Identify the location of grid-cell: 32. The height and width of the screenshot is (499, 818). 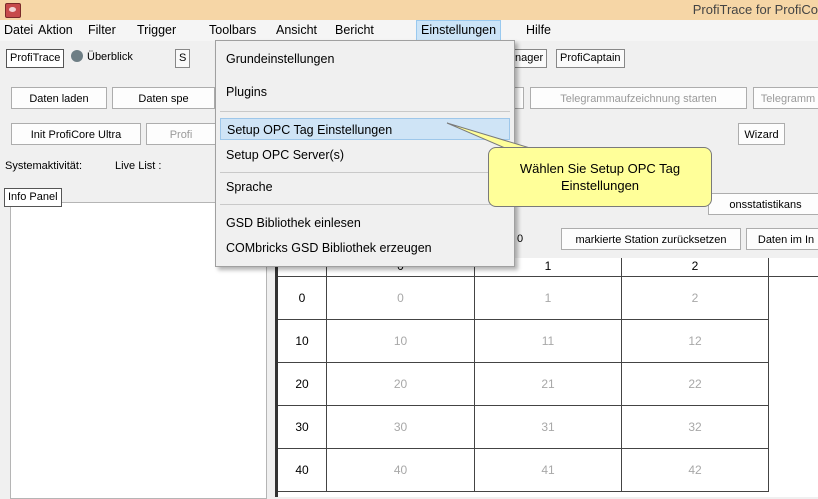
(695, 427).